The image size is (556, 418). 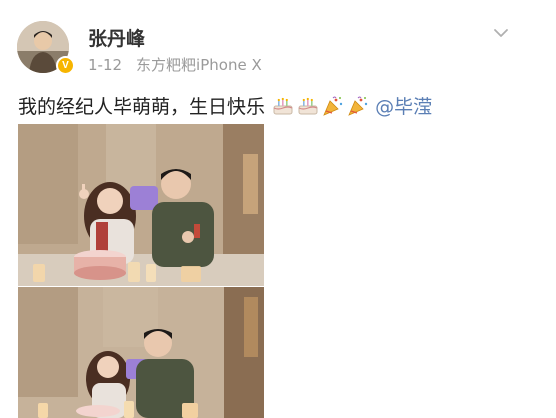 I want to click on mention-link: @毕滢, so click(x=403, y=107).